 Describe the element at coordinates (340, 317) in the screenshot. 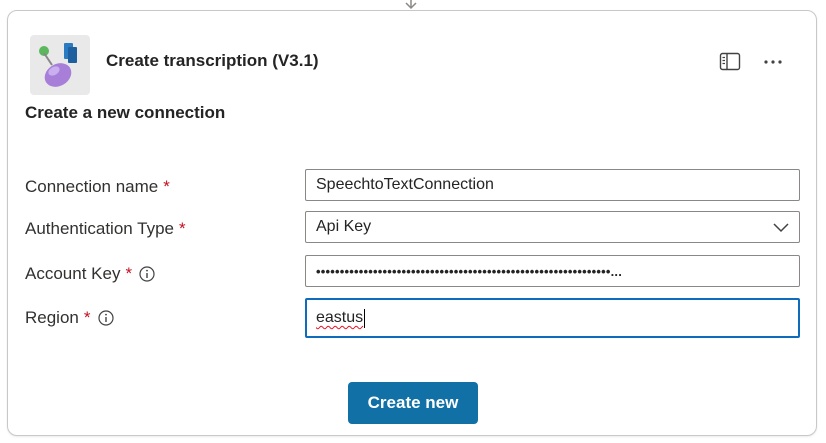

I see `region-value: eastus` at that location.